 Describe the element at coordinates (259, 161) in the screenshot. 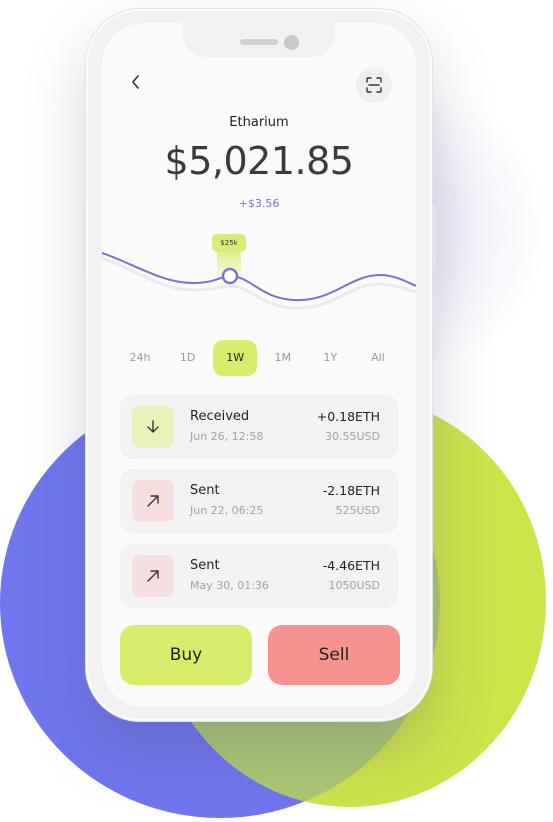

I see `balance-amount: $5,021.85` at that location.